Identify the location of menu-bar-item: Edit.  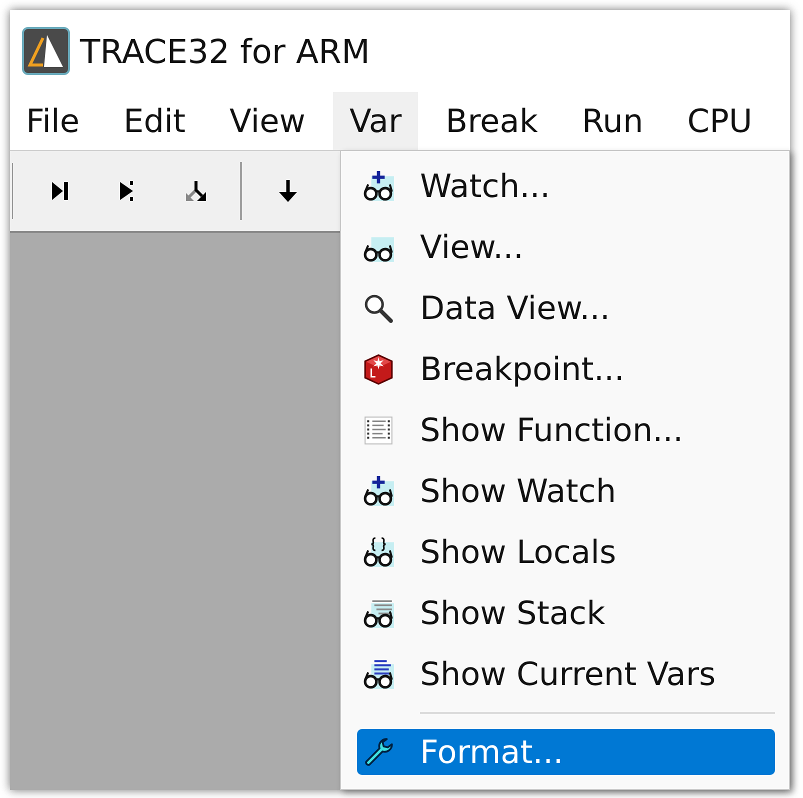
(155, 121).